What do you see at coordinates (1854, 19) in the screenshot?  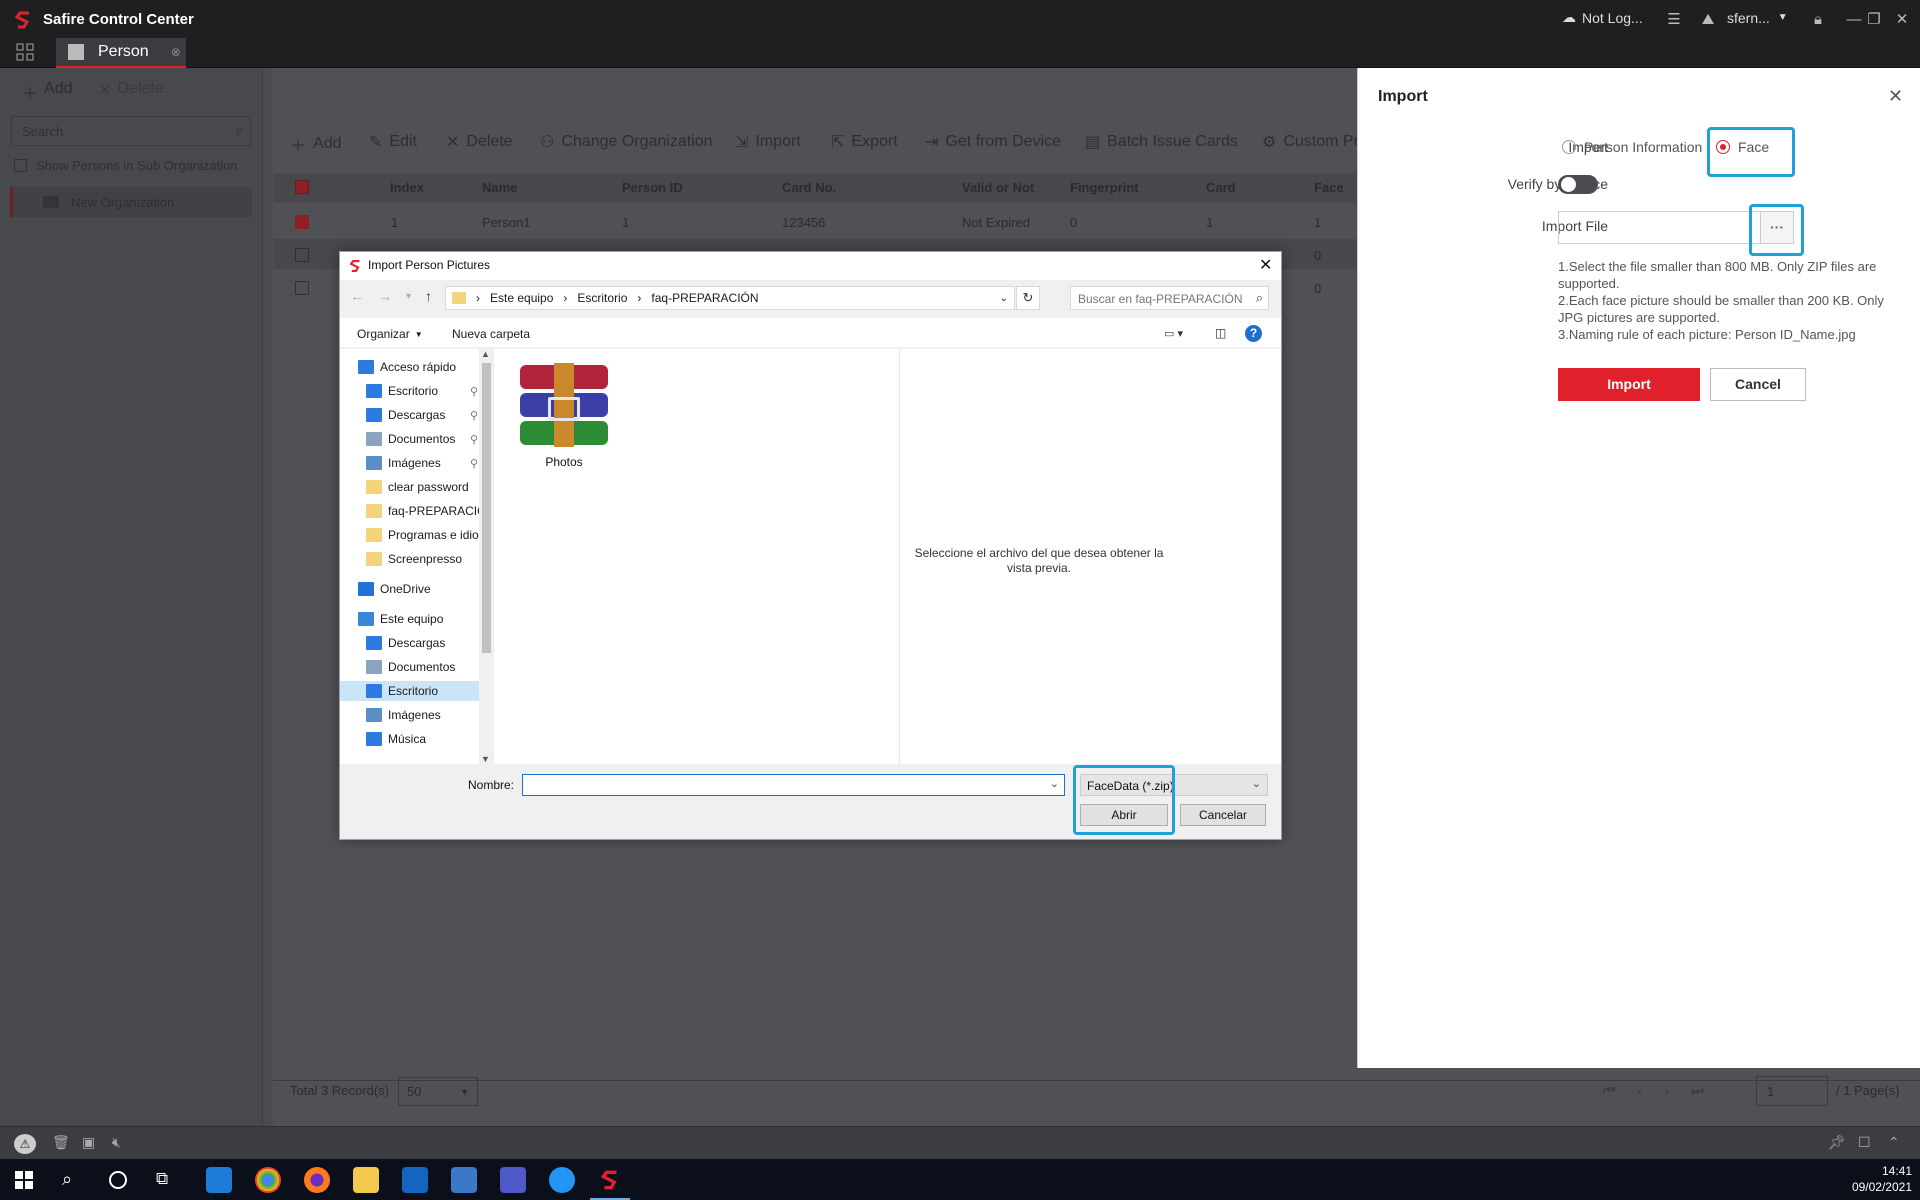 I see `minimize-icon: —` at bounding box center [1854, 19].